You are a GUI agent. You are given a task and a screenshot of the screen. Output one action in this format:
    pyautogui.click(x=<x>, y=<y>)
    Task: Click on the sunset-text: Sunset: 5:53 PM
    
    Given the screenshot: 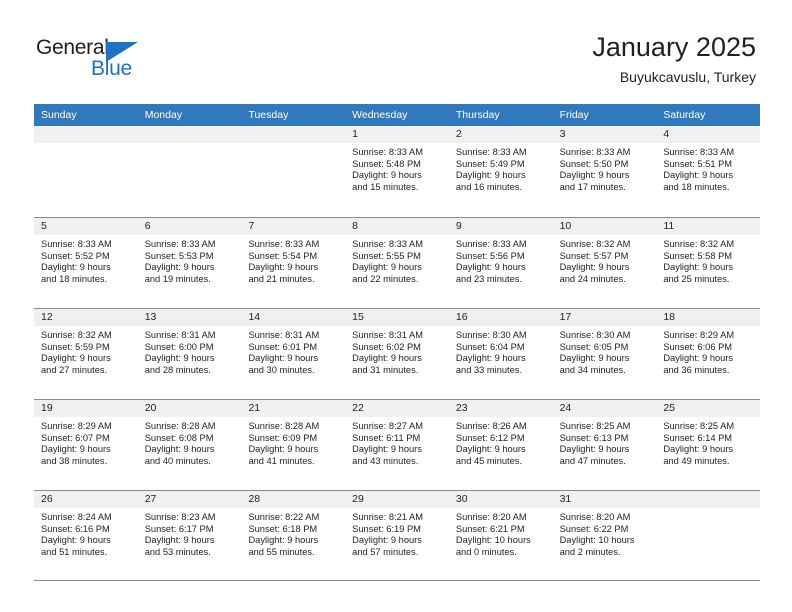 What is the action you would take?
    pyautogui.click(x=179, y=255)
    